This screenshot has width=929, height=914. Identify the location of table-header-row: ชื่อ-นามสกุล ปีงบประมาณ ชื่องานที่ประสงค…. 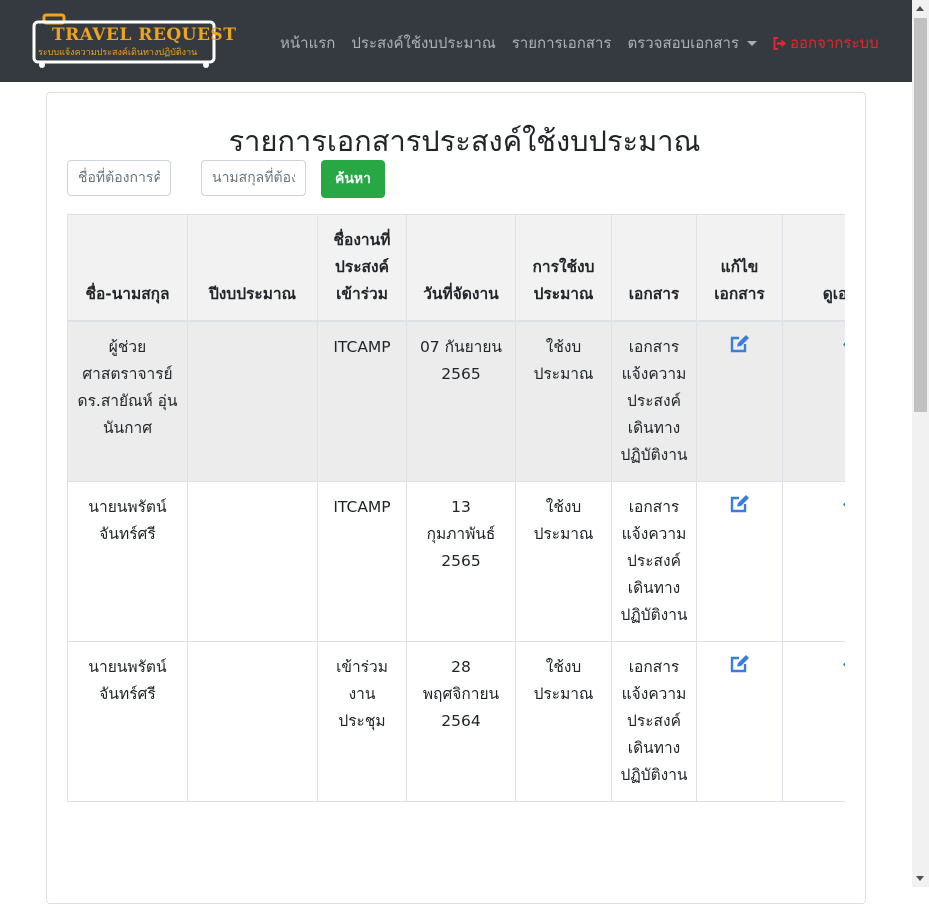
(456, 268).